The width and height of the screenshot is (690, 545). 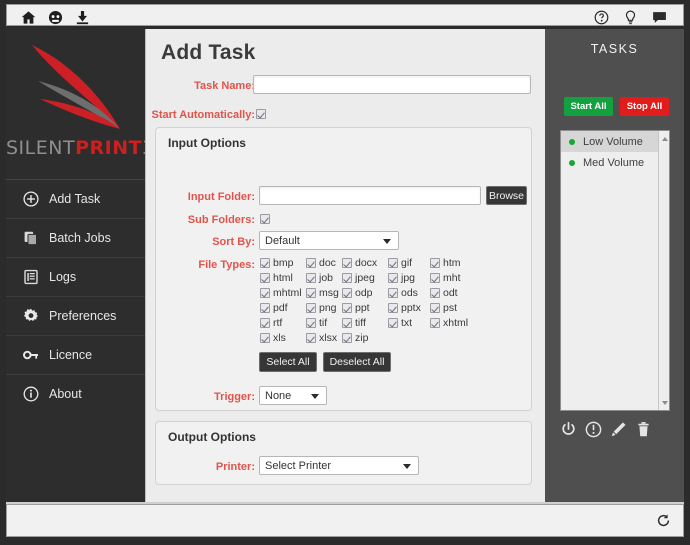 What do you see at coordinates (274, 308) in the screenshot?
I see `file-type-pdf: pdf` at bounding box center [274, 308].